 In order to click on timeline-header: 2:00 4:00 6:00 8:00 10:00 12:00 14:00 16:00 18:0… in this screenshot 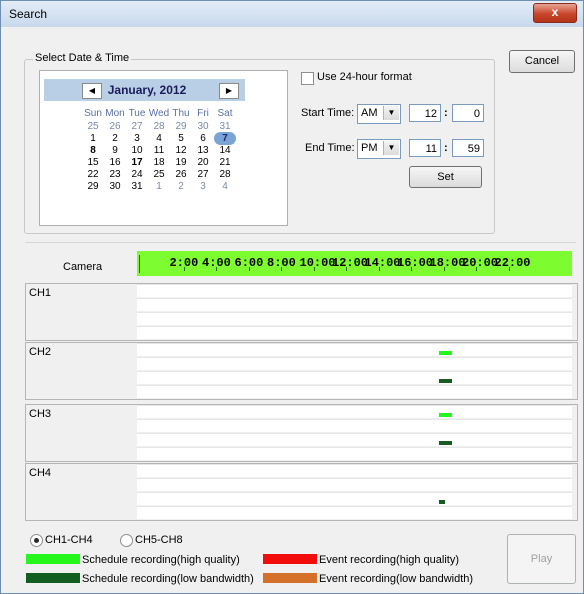, I will do `click(354, 263)`.